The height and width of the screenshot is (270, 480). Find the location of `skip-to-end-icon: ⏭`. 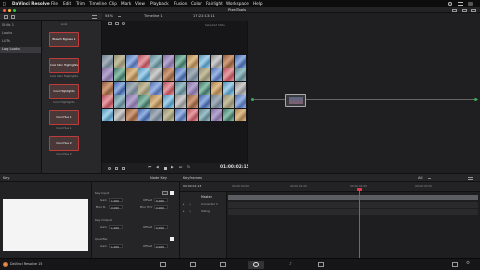

skip-to-end-icon: ⏭ is located at coordinates (180, 167).